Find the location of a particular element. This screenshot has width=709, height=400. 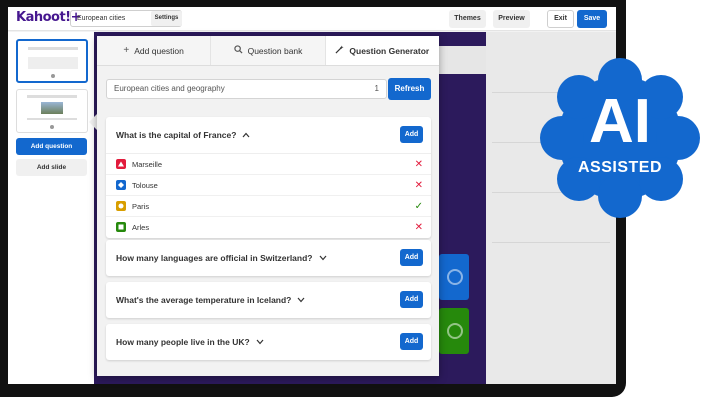

answer-list: Marseille ✕ Tolouse ✕ Paris ✓ Arles ✕ is located at coordinates (268, 195).